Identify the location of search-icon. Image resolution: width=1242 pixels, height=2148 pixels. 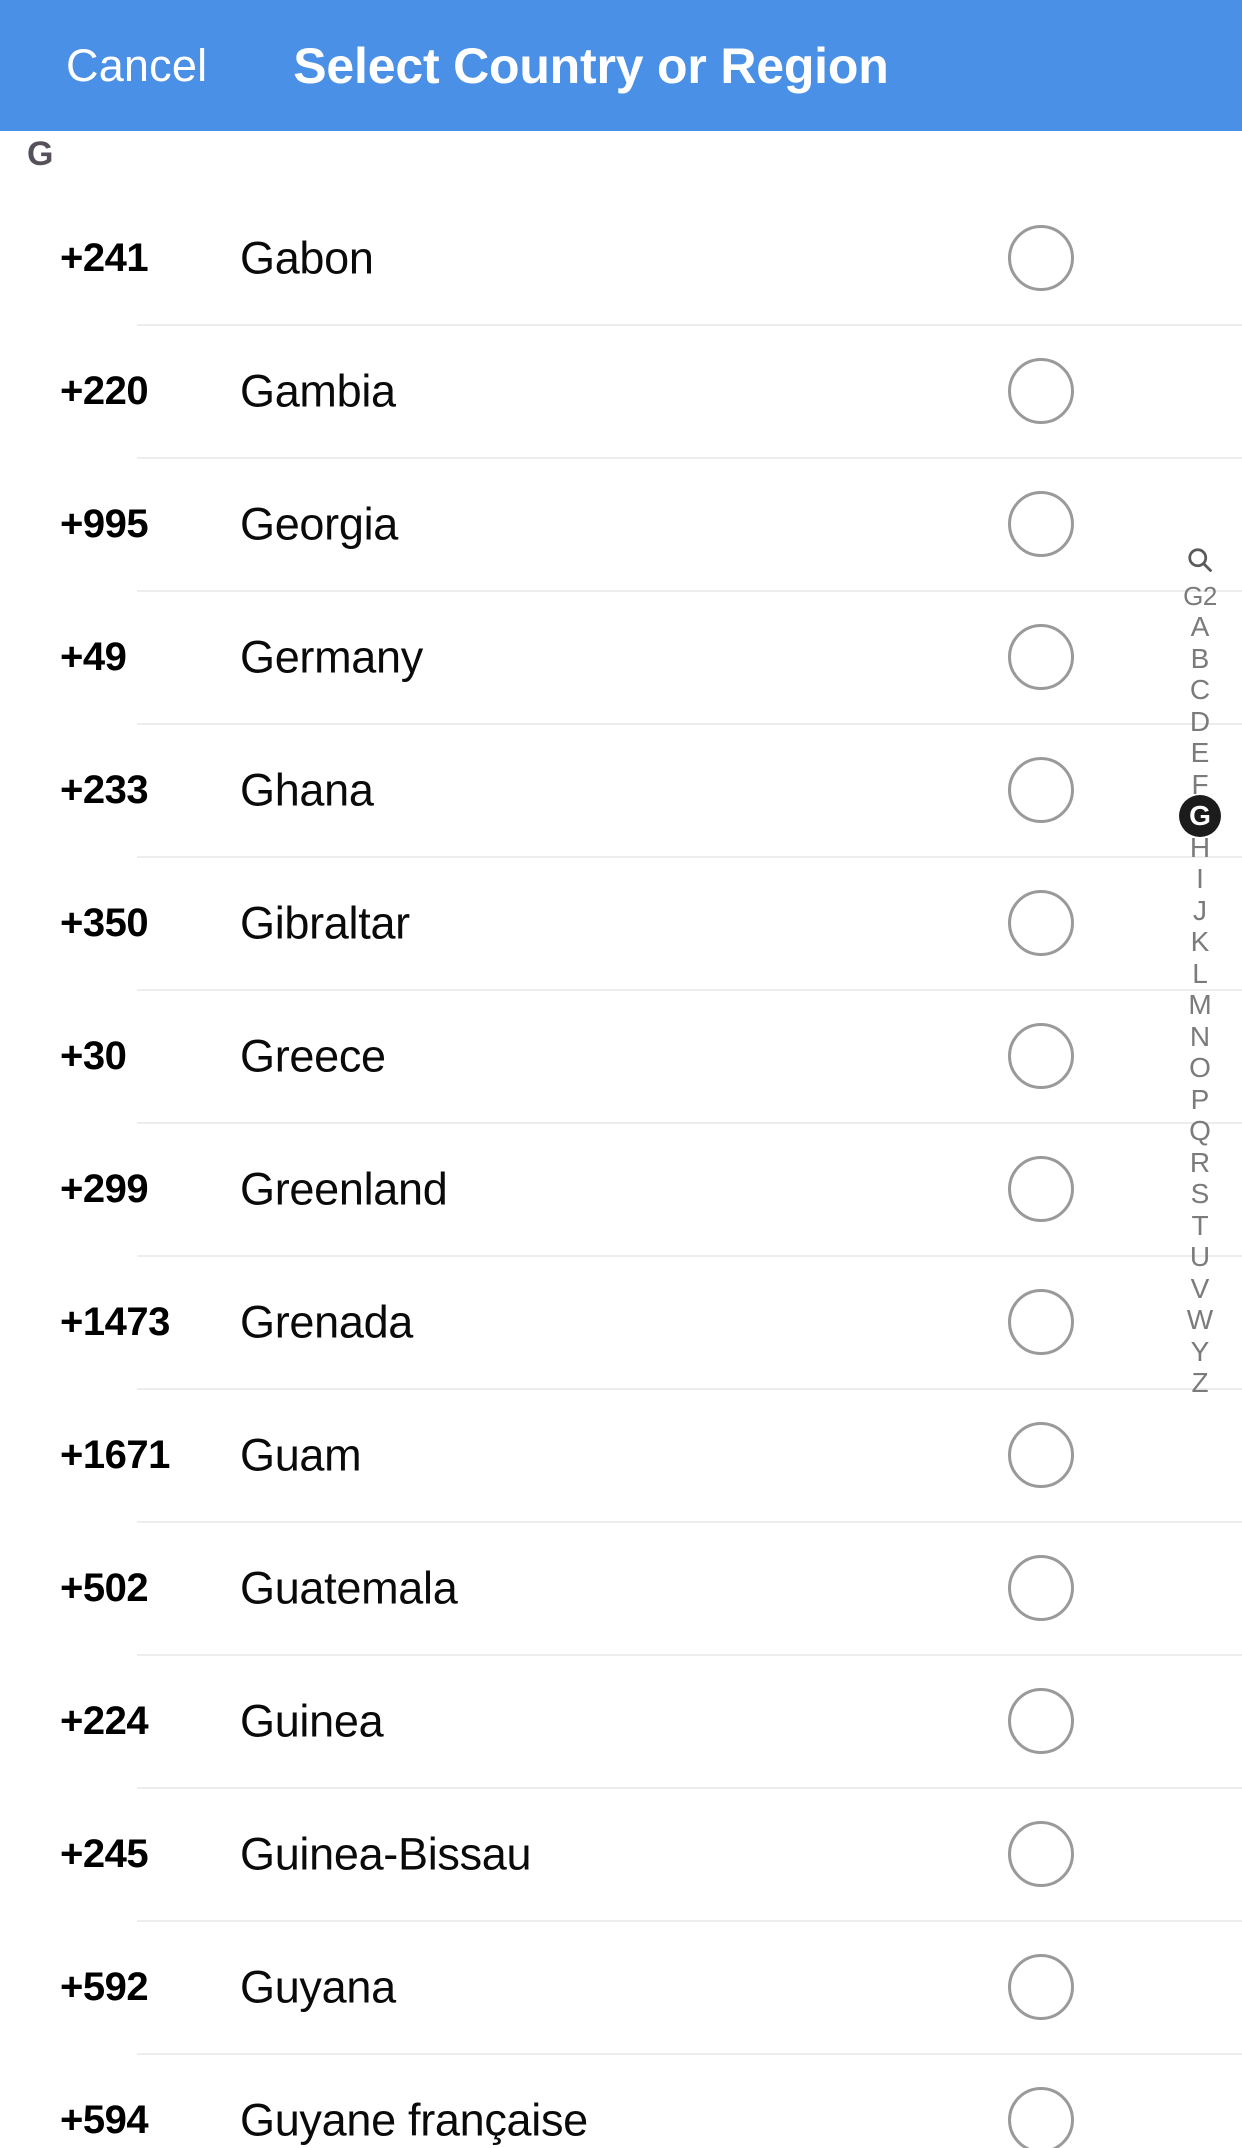
(1200, 560).